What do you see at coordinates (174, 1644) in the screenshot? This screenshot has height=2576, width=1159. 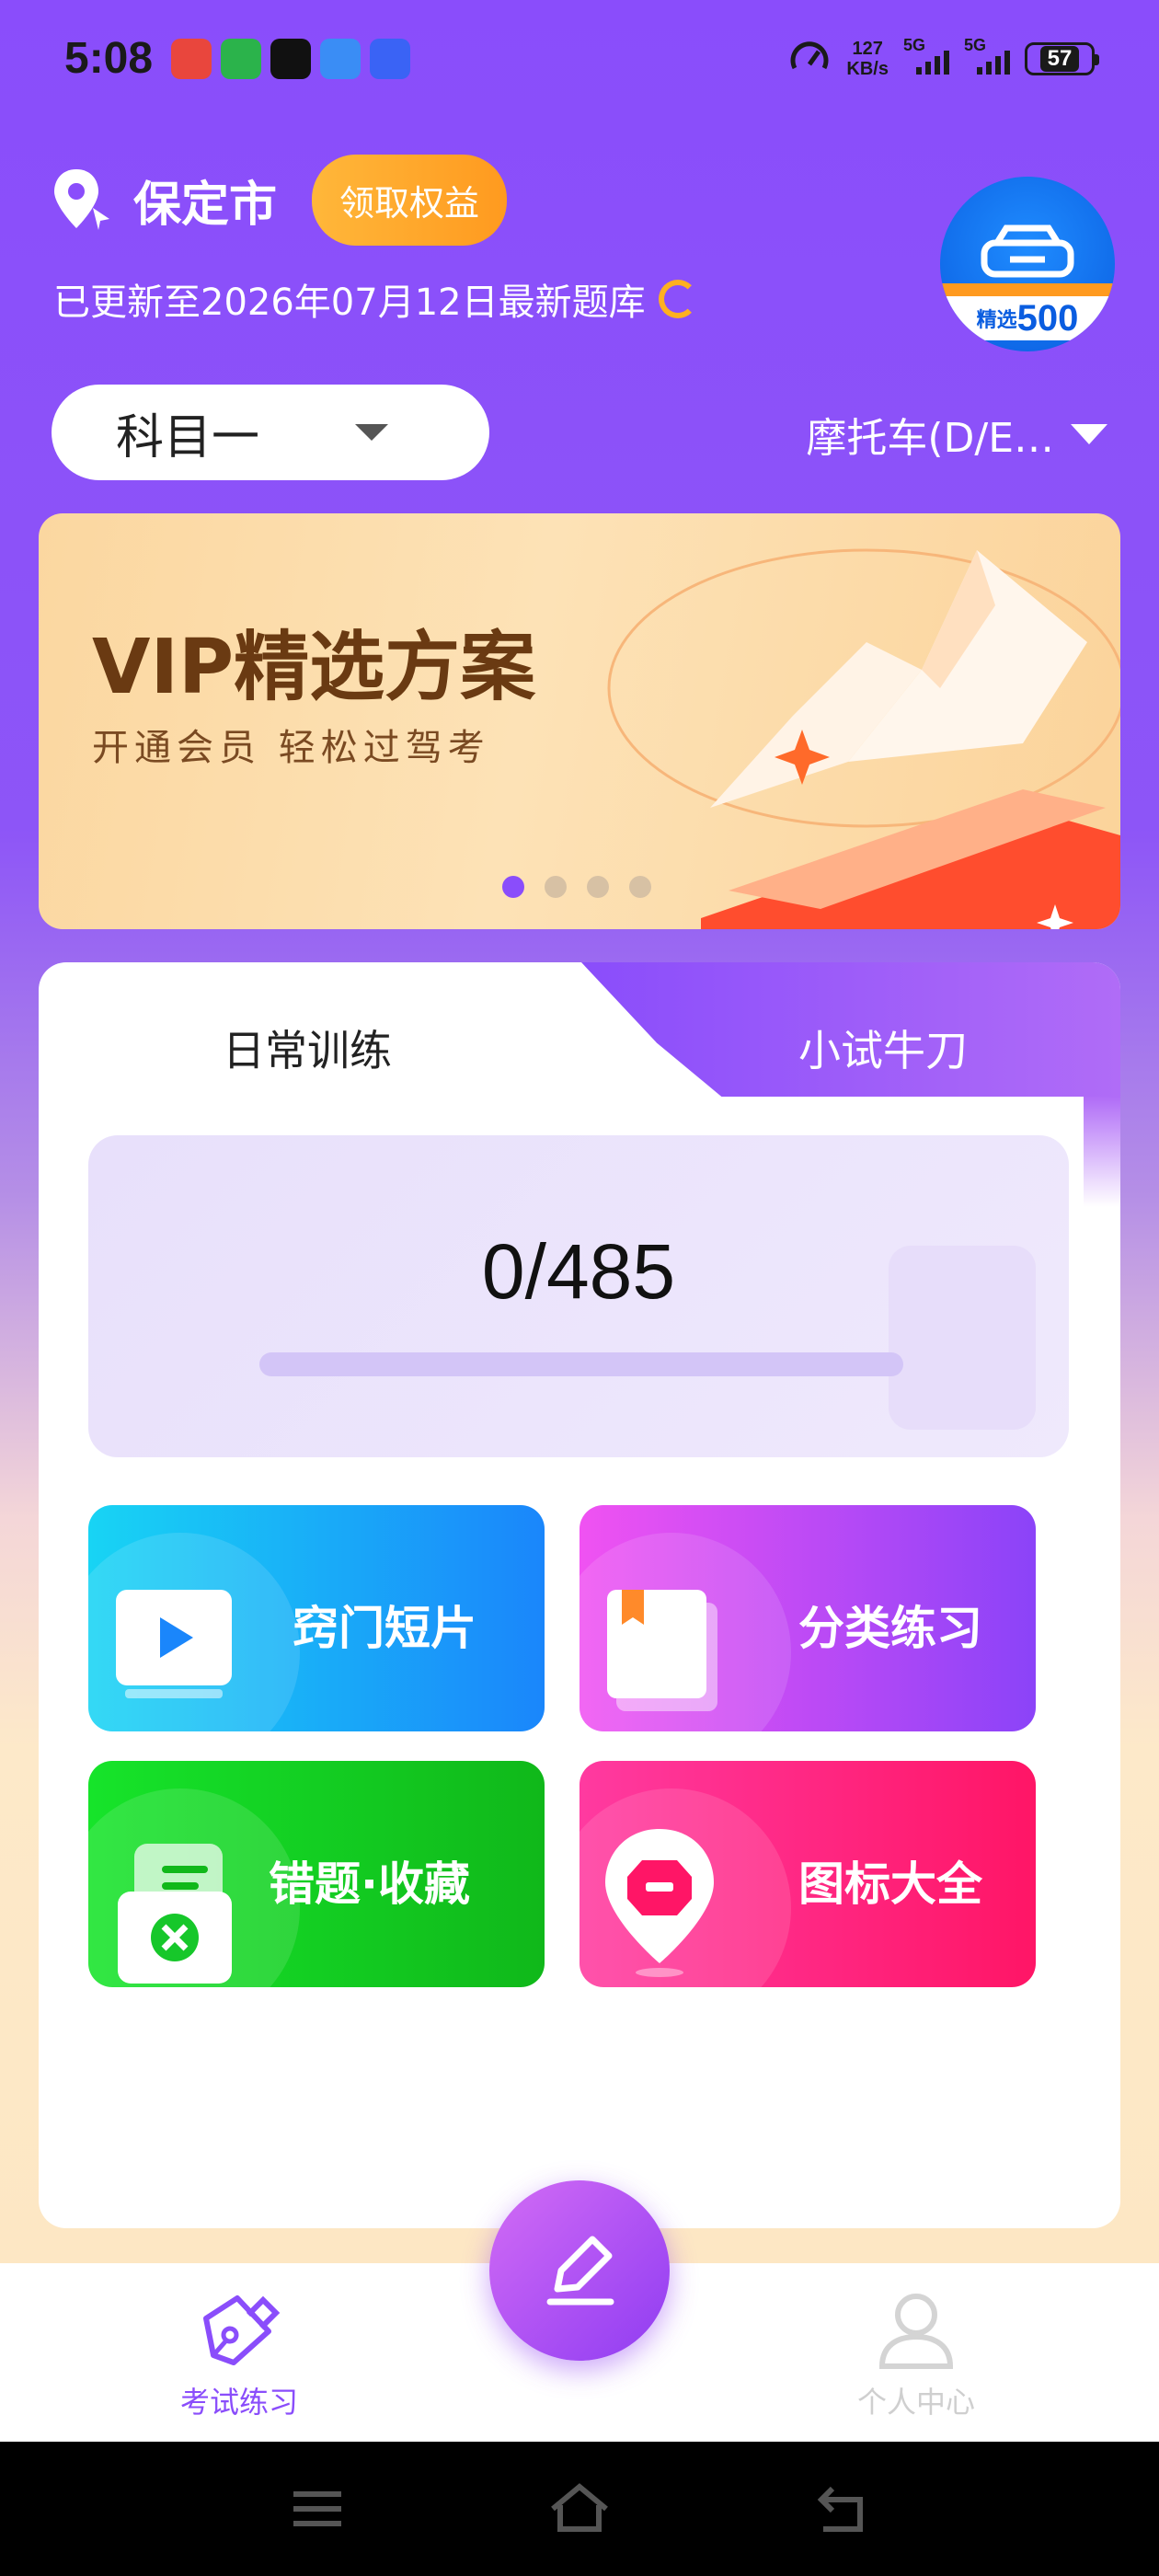 I see `play-video-icon` at bounding box center [174, 1644].